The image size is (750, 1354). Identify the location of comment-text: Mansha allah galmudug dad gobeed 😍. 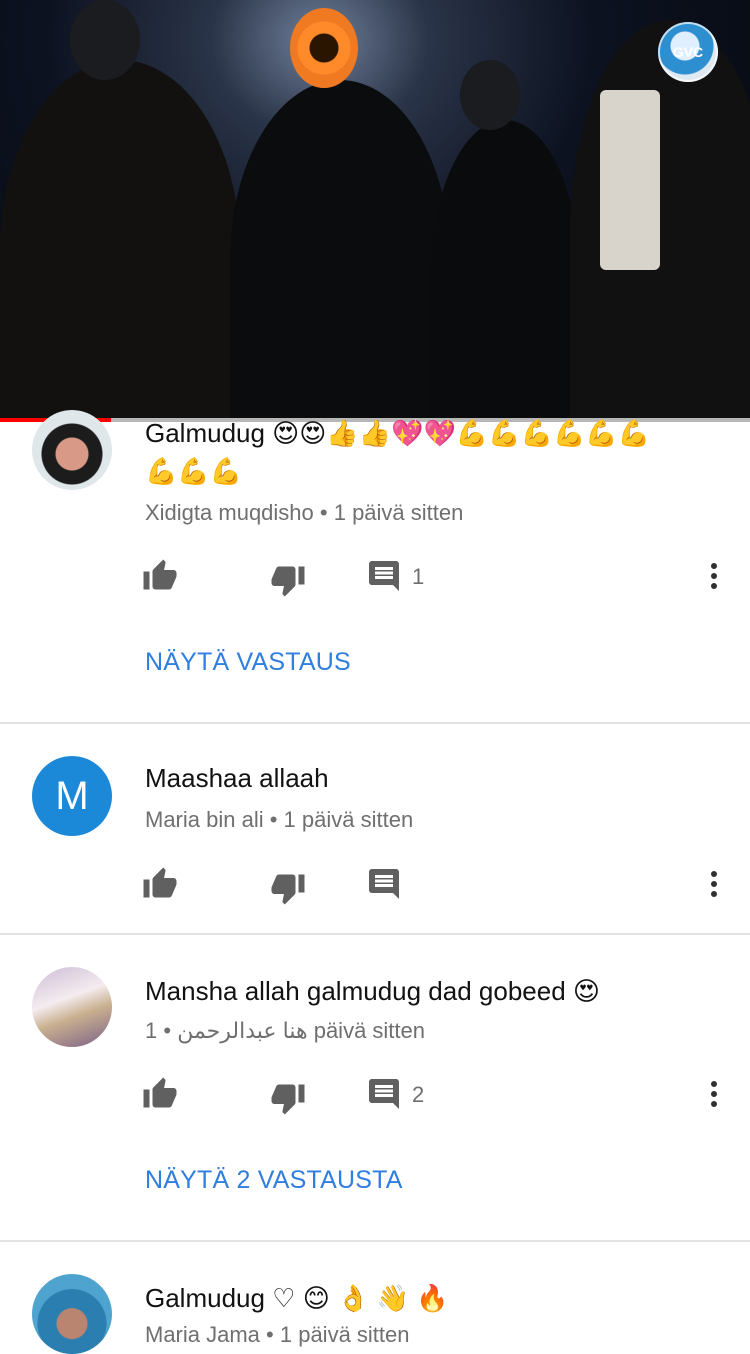
(372, 991).